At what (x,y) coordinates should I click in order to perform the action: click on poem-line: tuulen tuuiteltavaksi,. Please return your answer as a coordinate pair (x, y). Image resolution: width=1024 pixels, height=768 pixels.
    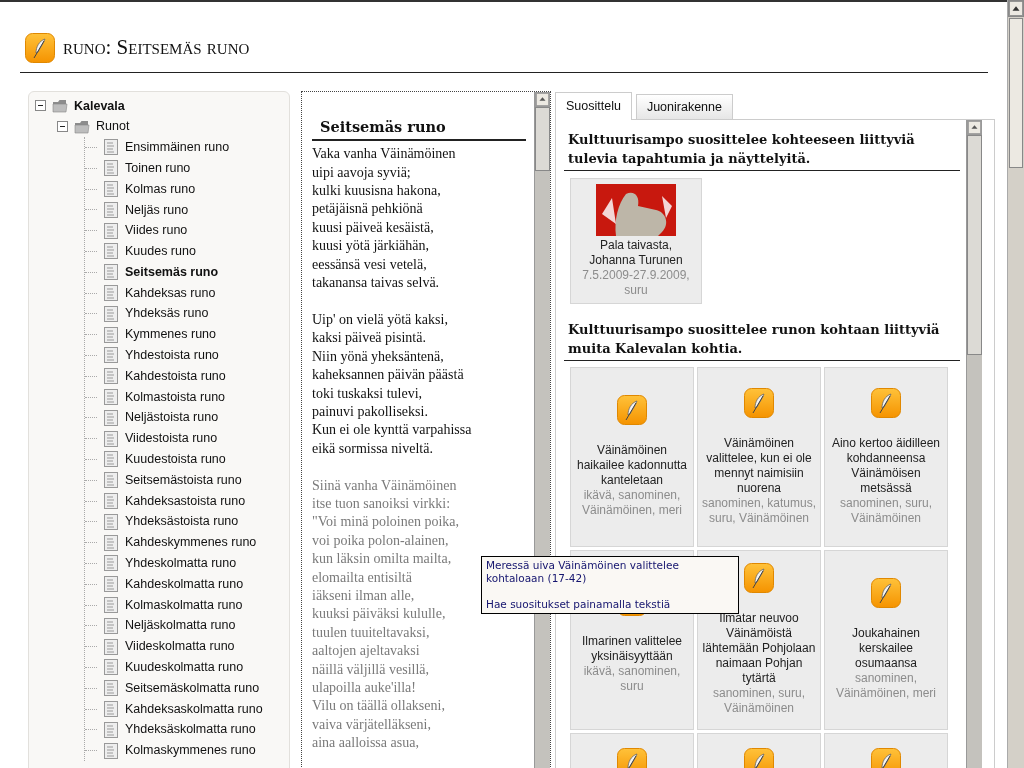
    Looking at the image, I should click on (419, 633).